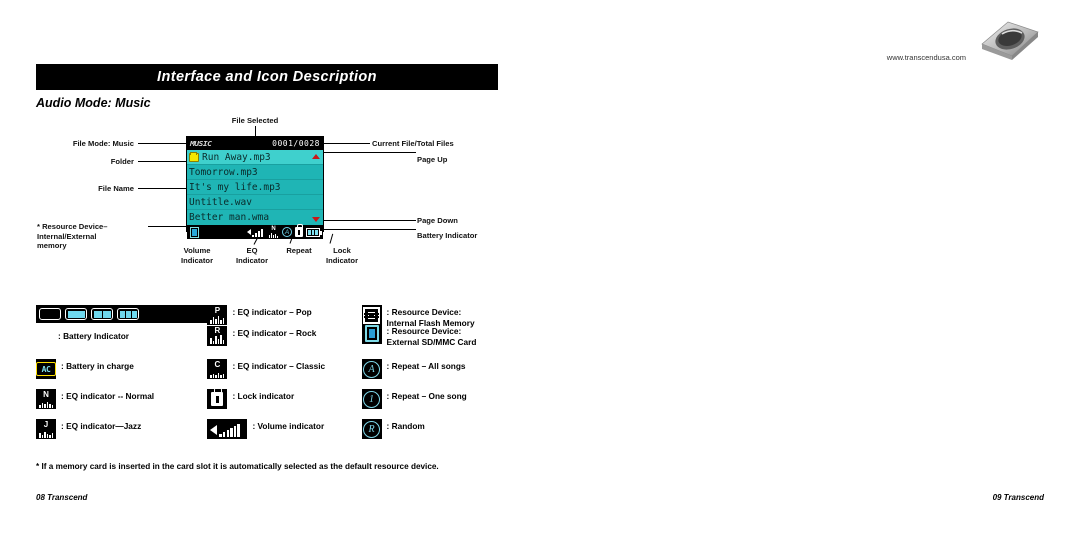 The height and width of the screenshot is (547, 1080). What do you see at coordinates (46, 429) in the screenshot?
I see `eq-jazz-icon: J` at bounding box center [46, 429].